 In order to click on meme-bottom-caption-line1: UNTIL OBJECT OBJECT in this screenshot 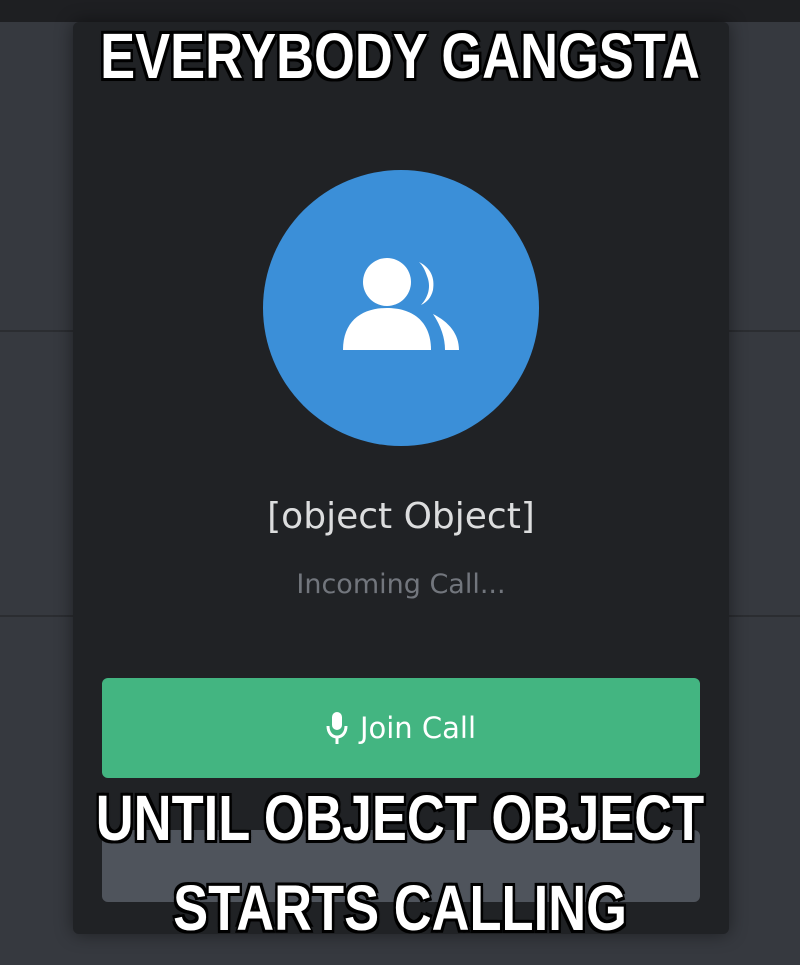, I will do `click(400, 818)`.